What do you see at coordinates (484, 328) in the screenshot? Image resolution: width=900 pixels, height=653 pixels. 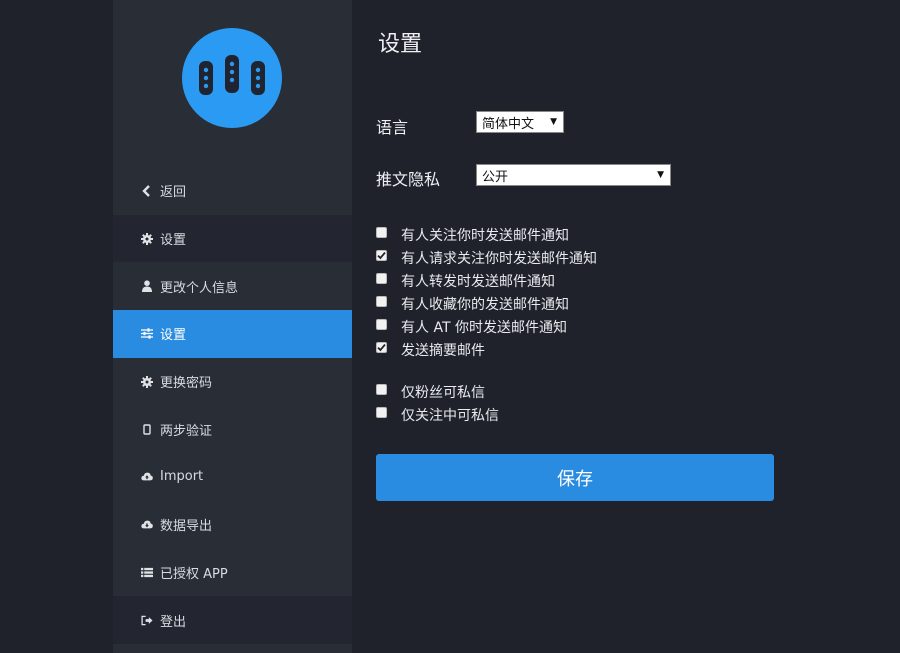 I see `checkbox-label: 有人 AT 你时发送邮件通知` at bounding box center [484, 328].